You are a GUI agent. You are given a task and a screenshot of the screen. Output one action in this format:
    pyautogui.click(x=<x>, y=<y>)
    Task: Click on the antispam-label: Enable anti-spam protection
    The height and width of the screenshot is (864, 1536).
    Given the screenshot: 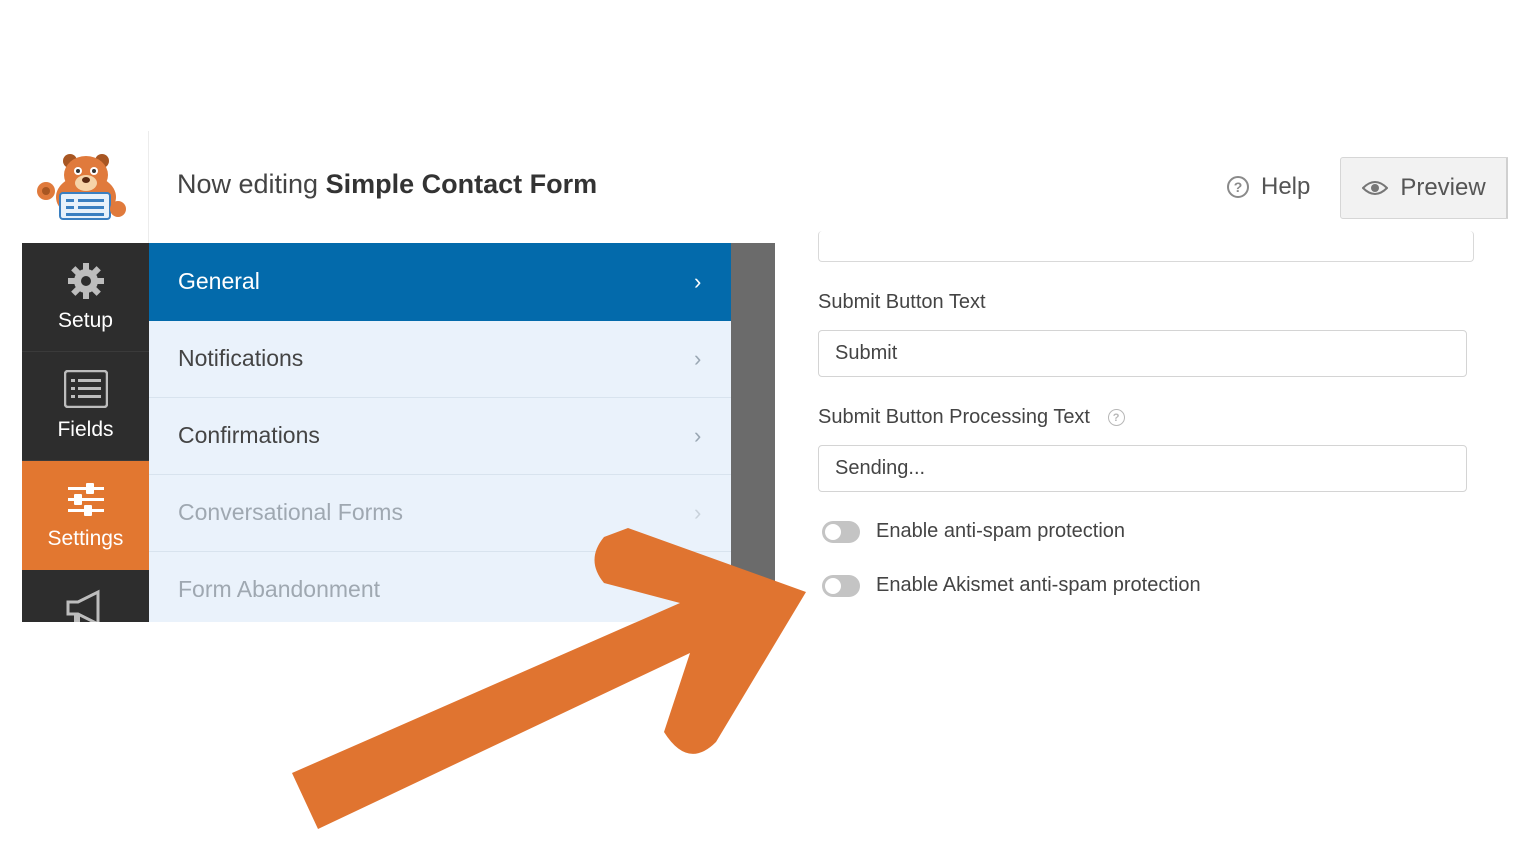 What is the action you would take?
    pyautogui.click(x=1001, y=531)
    